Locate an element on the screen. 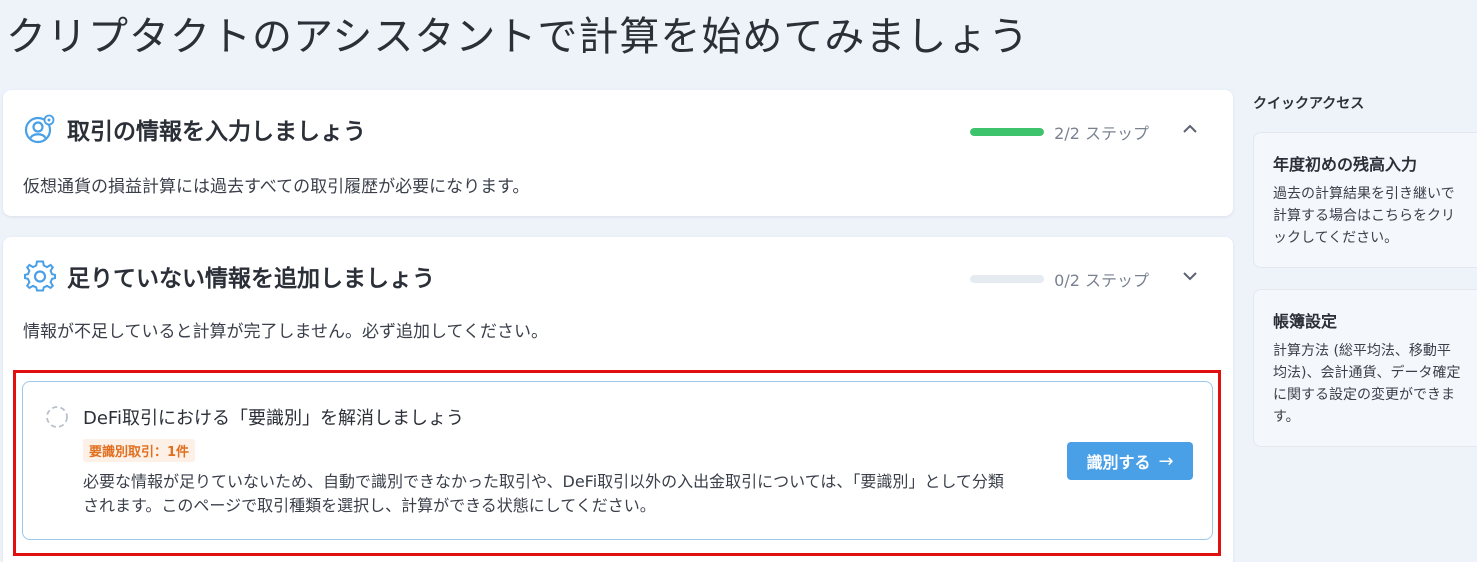  progress-fill is located at coordinates (1007, 132).